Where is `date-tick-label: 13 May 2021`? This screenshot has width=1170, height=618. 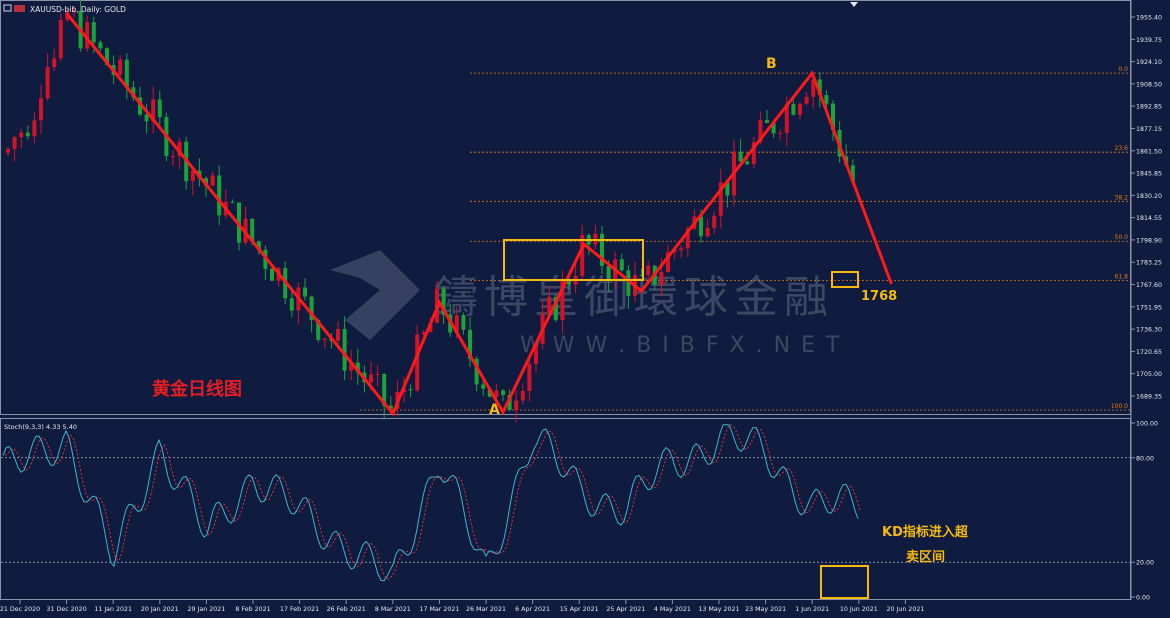
date-tick-label: 13 May 2021 is located at coordinates (718, 609).